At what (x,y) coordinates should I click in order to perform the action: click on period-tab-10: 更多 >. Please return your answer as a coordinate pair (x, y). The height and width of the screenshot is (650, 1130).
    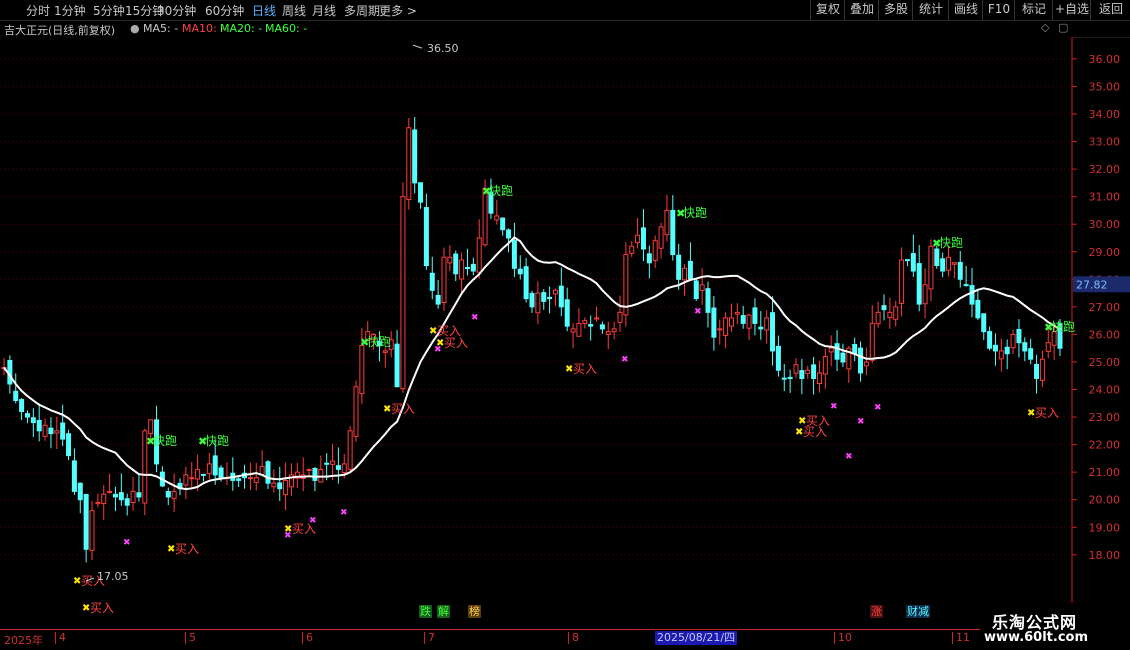
    Looking at the image, I should click on (398, 10).